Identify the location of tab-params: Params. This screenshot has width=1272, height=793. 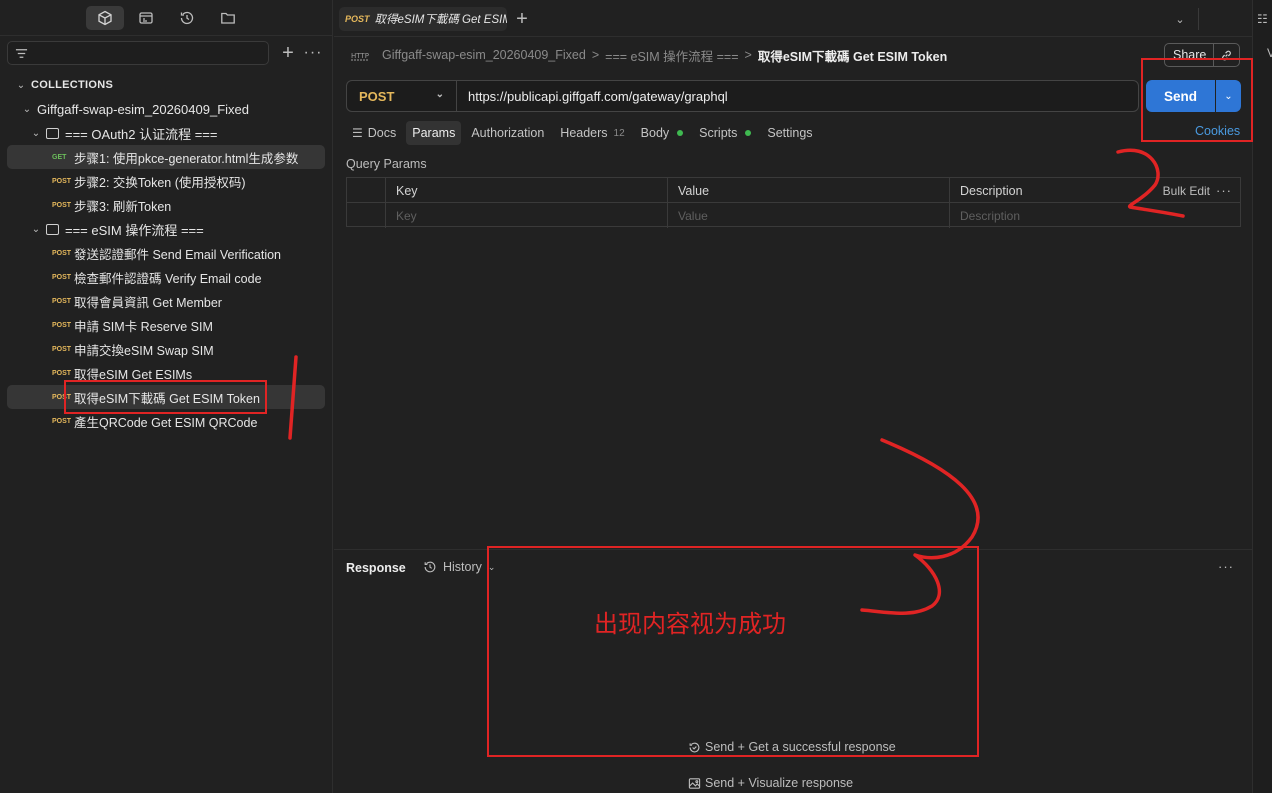
(434, 133).